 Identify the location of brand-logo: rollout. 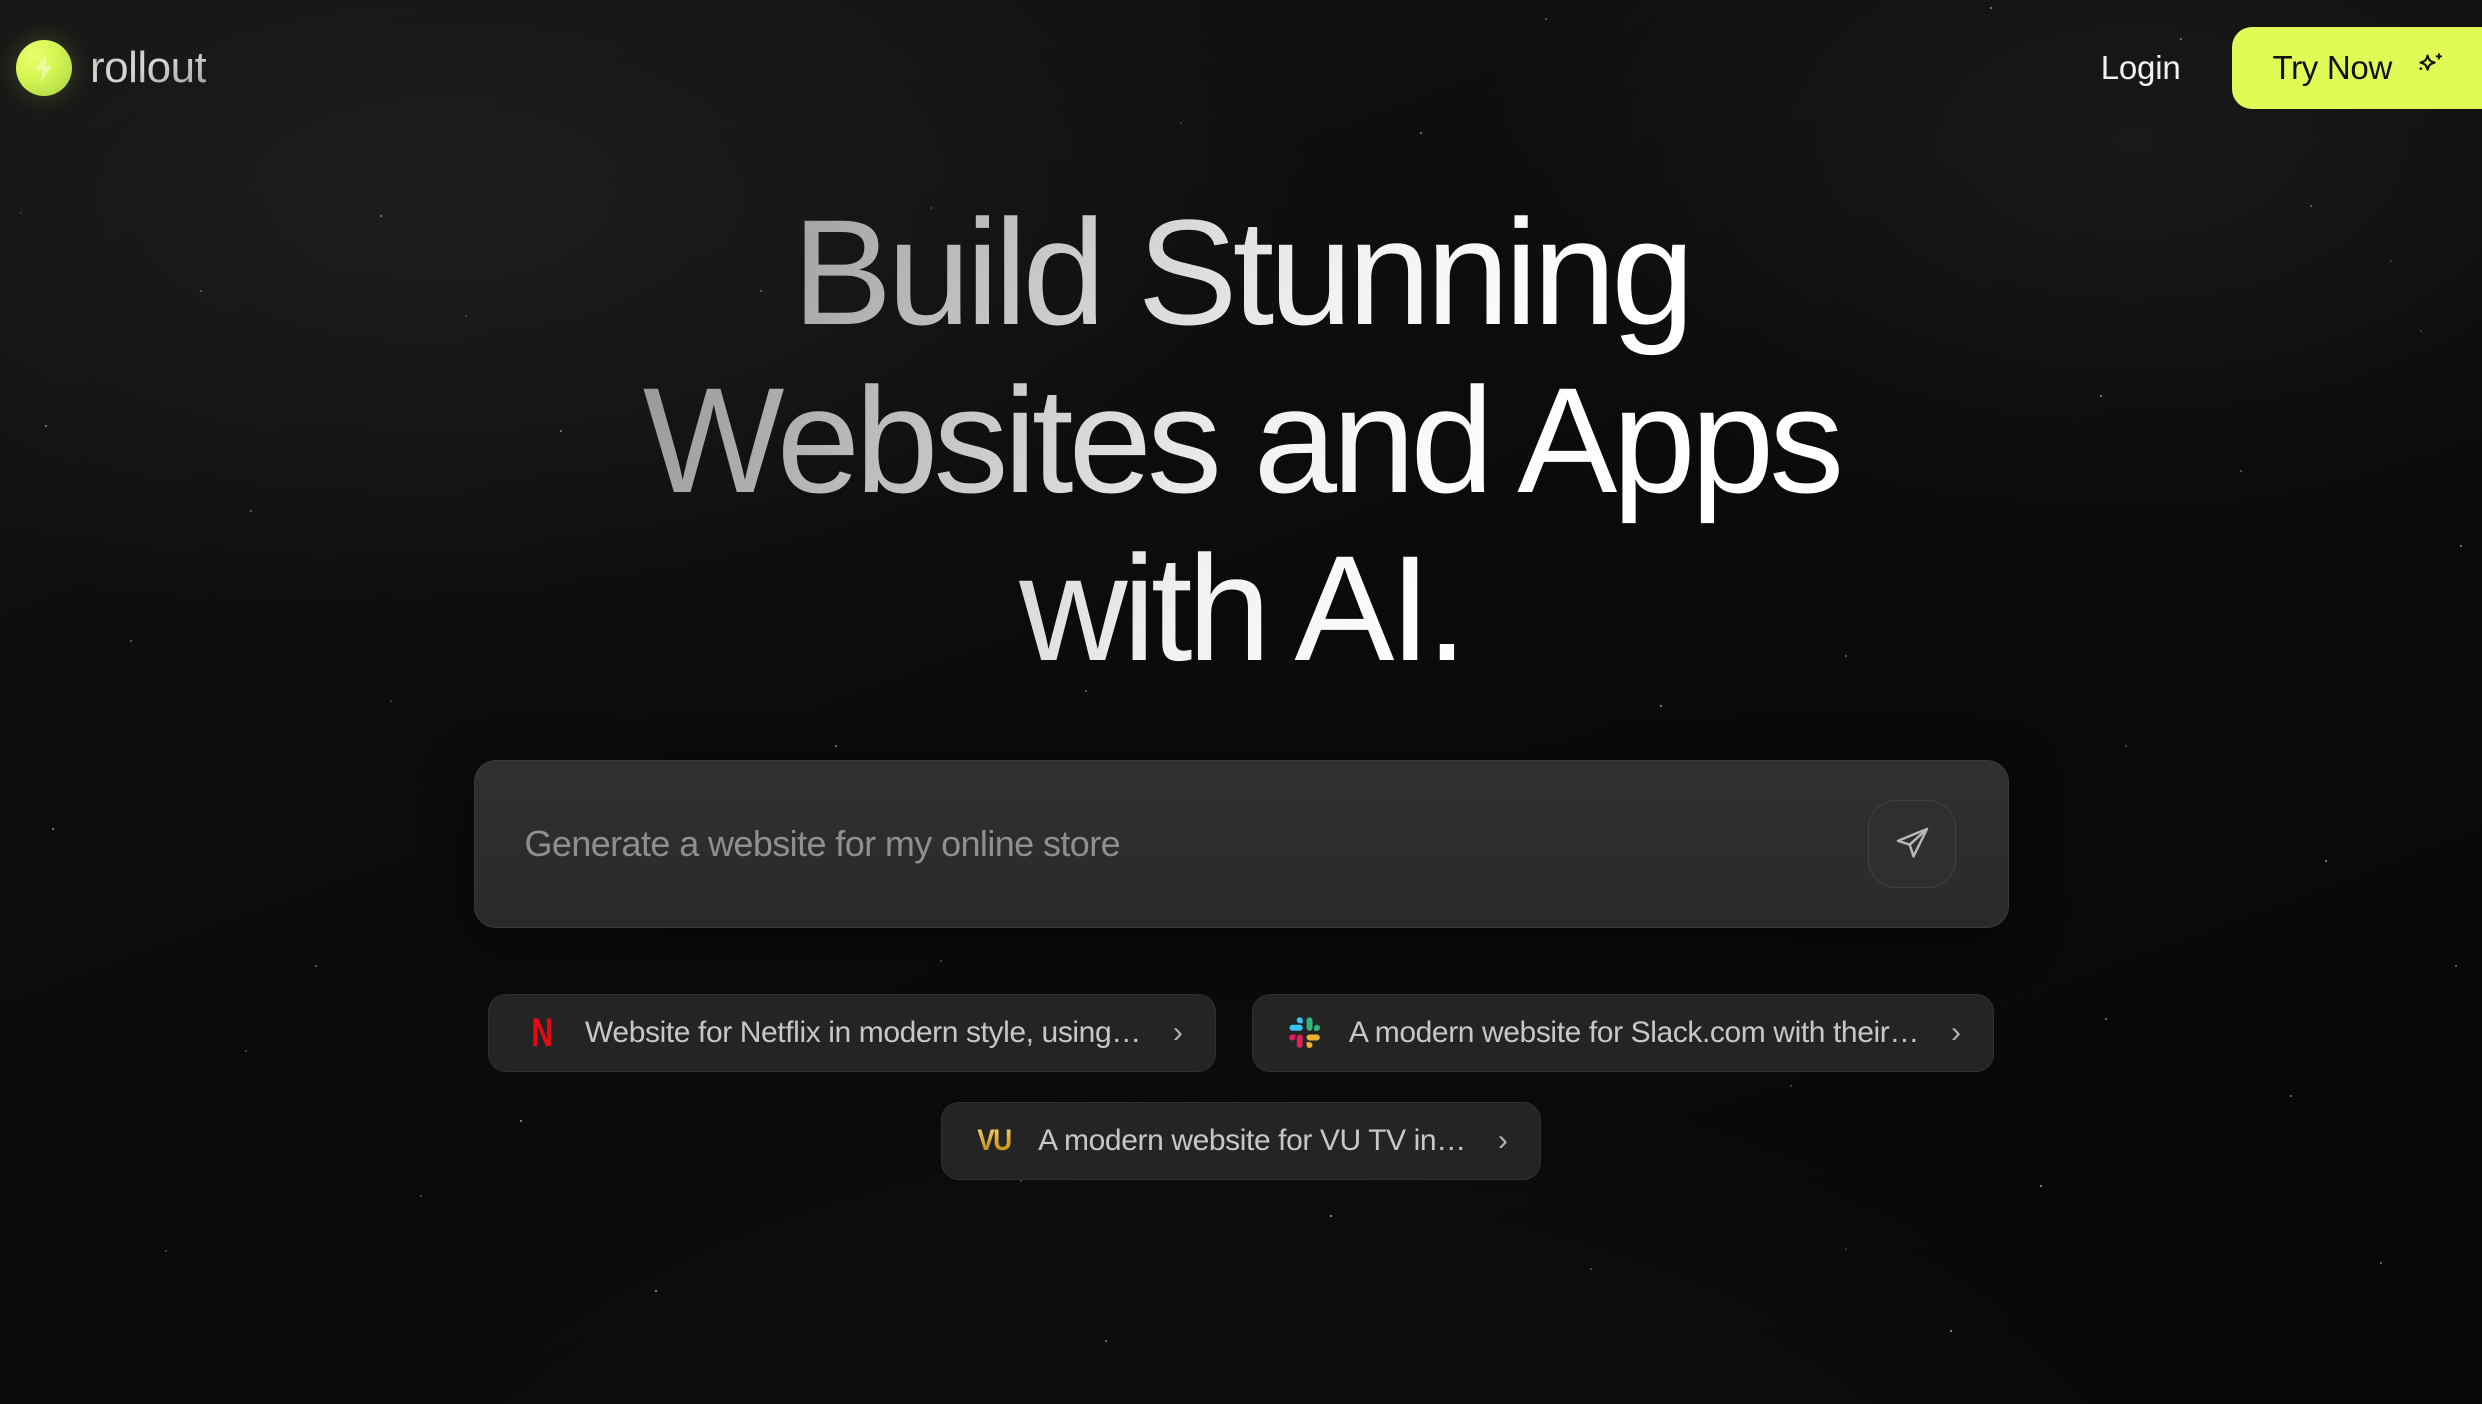
(111, 68).